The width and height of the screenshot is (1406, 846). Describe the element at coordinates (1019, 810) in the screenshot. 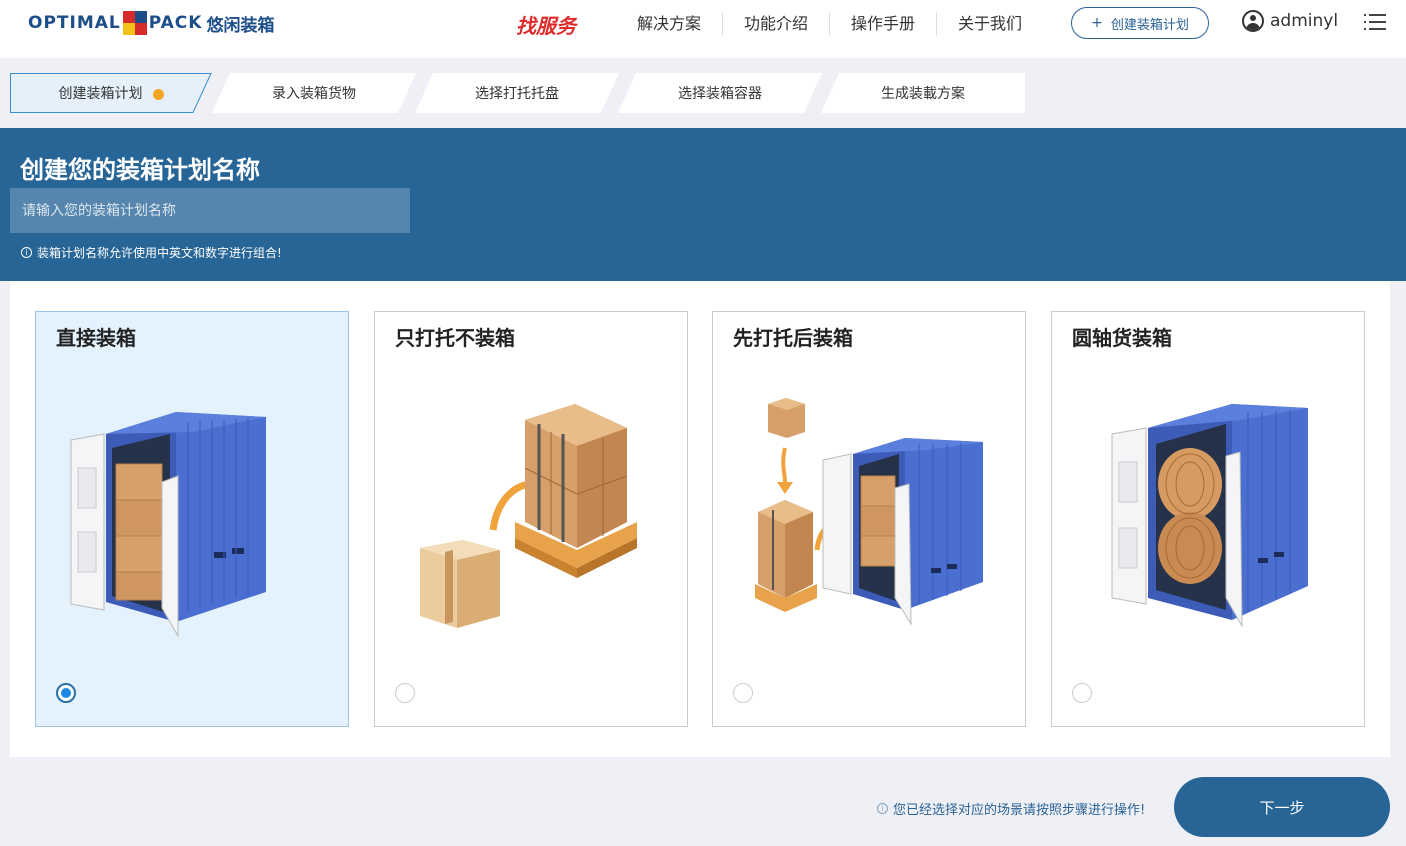

I see `footer-hint-text: 您已经选择对应的场景请按照步骤进行操作!` at that location.